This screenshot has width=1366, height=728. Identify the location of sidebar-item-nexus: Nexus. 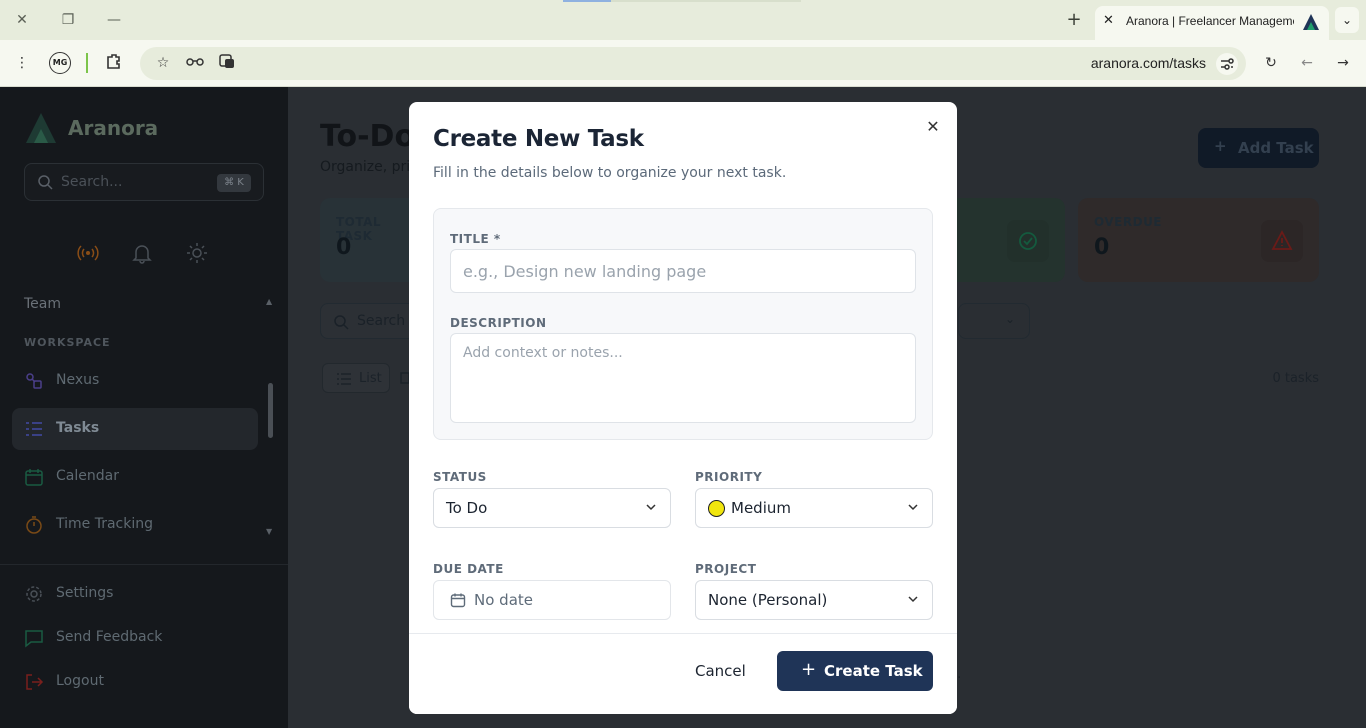
(135, 381).